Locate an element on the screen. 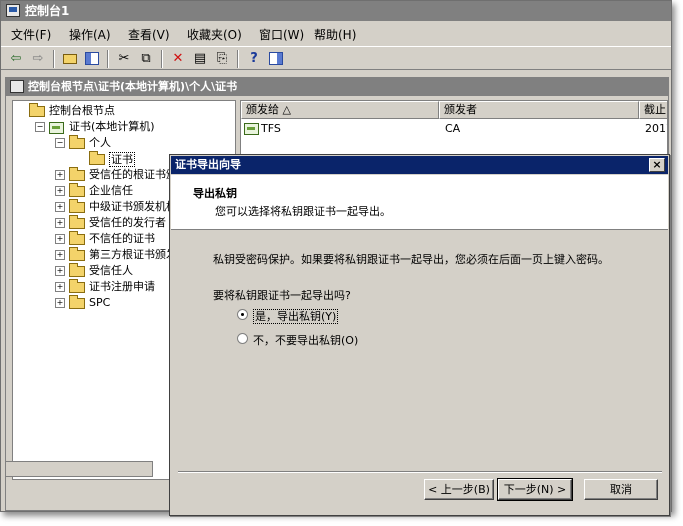 The image size is (683, 526). menu-action: 操作(A) is located at coordinates (90, 34).